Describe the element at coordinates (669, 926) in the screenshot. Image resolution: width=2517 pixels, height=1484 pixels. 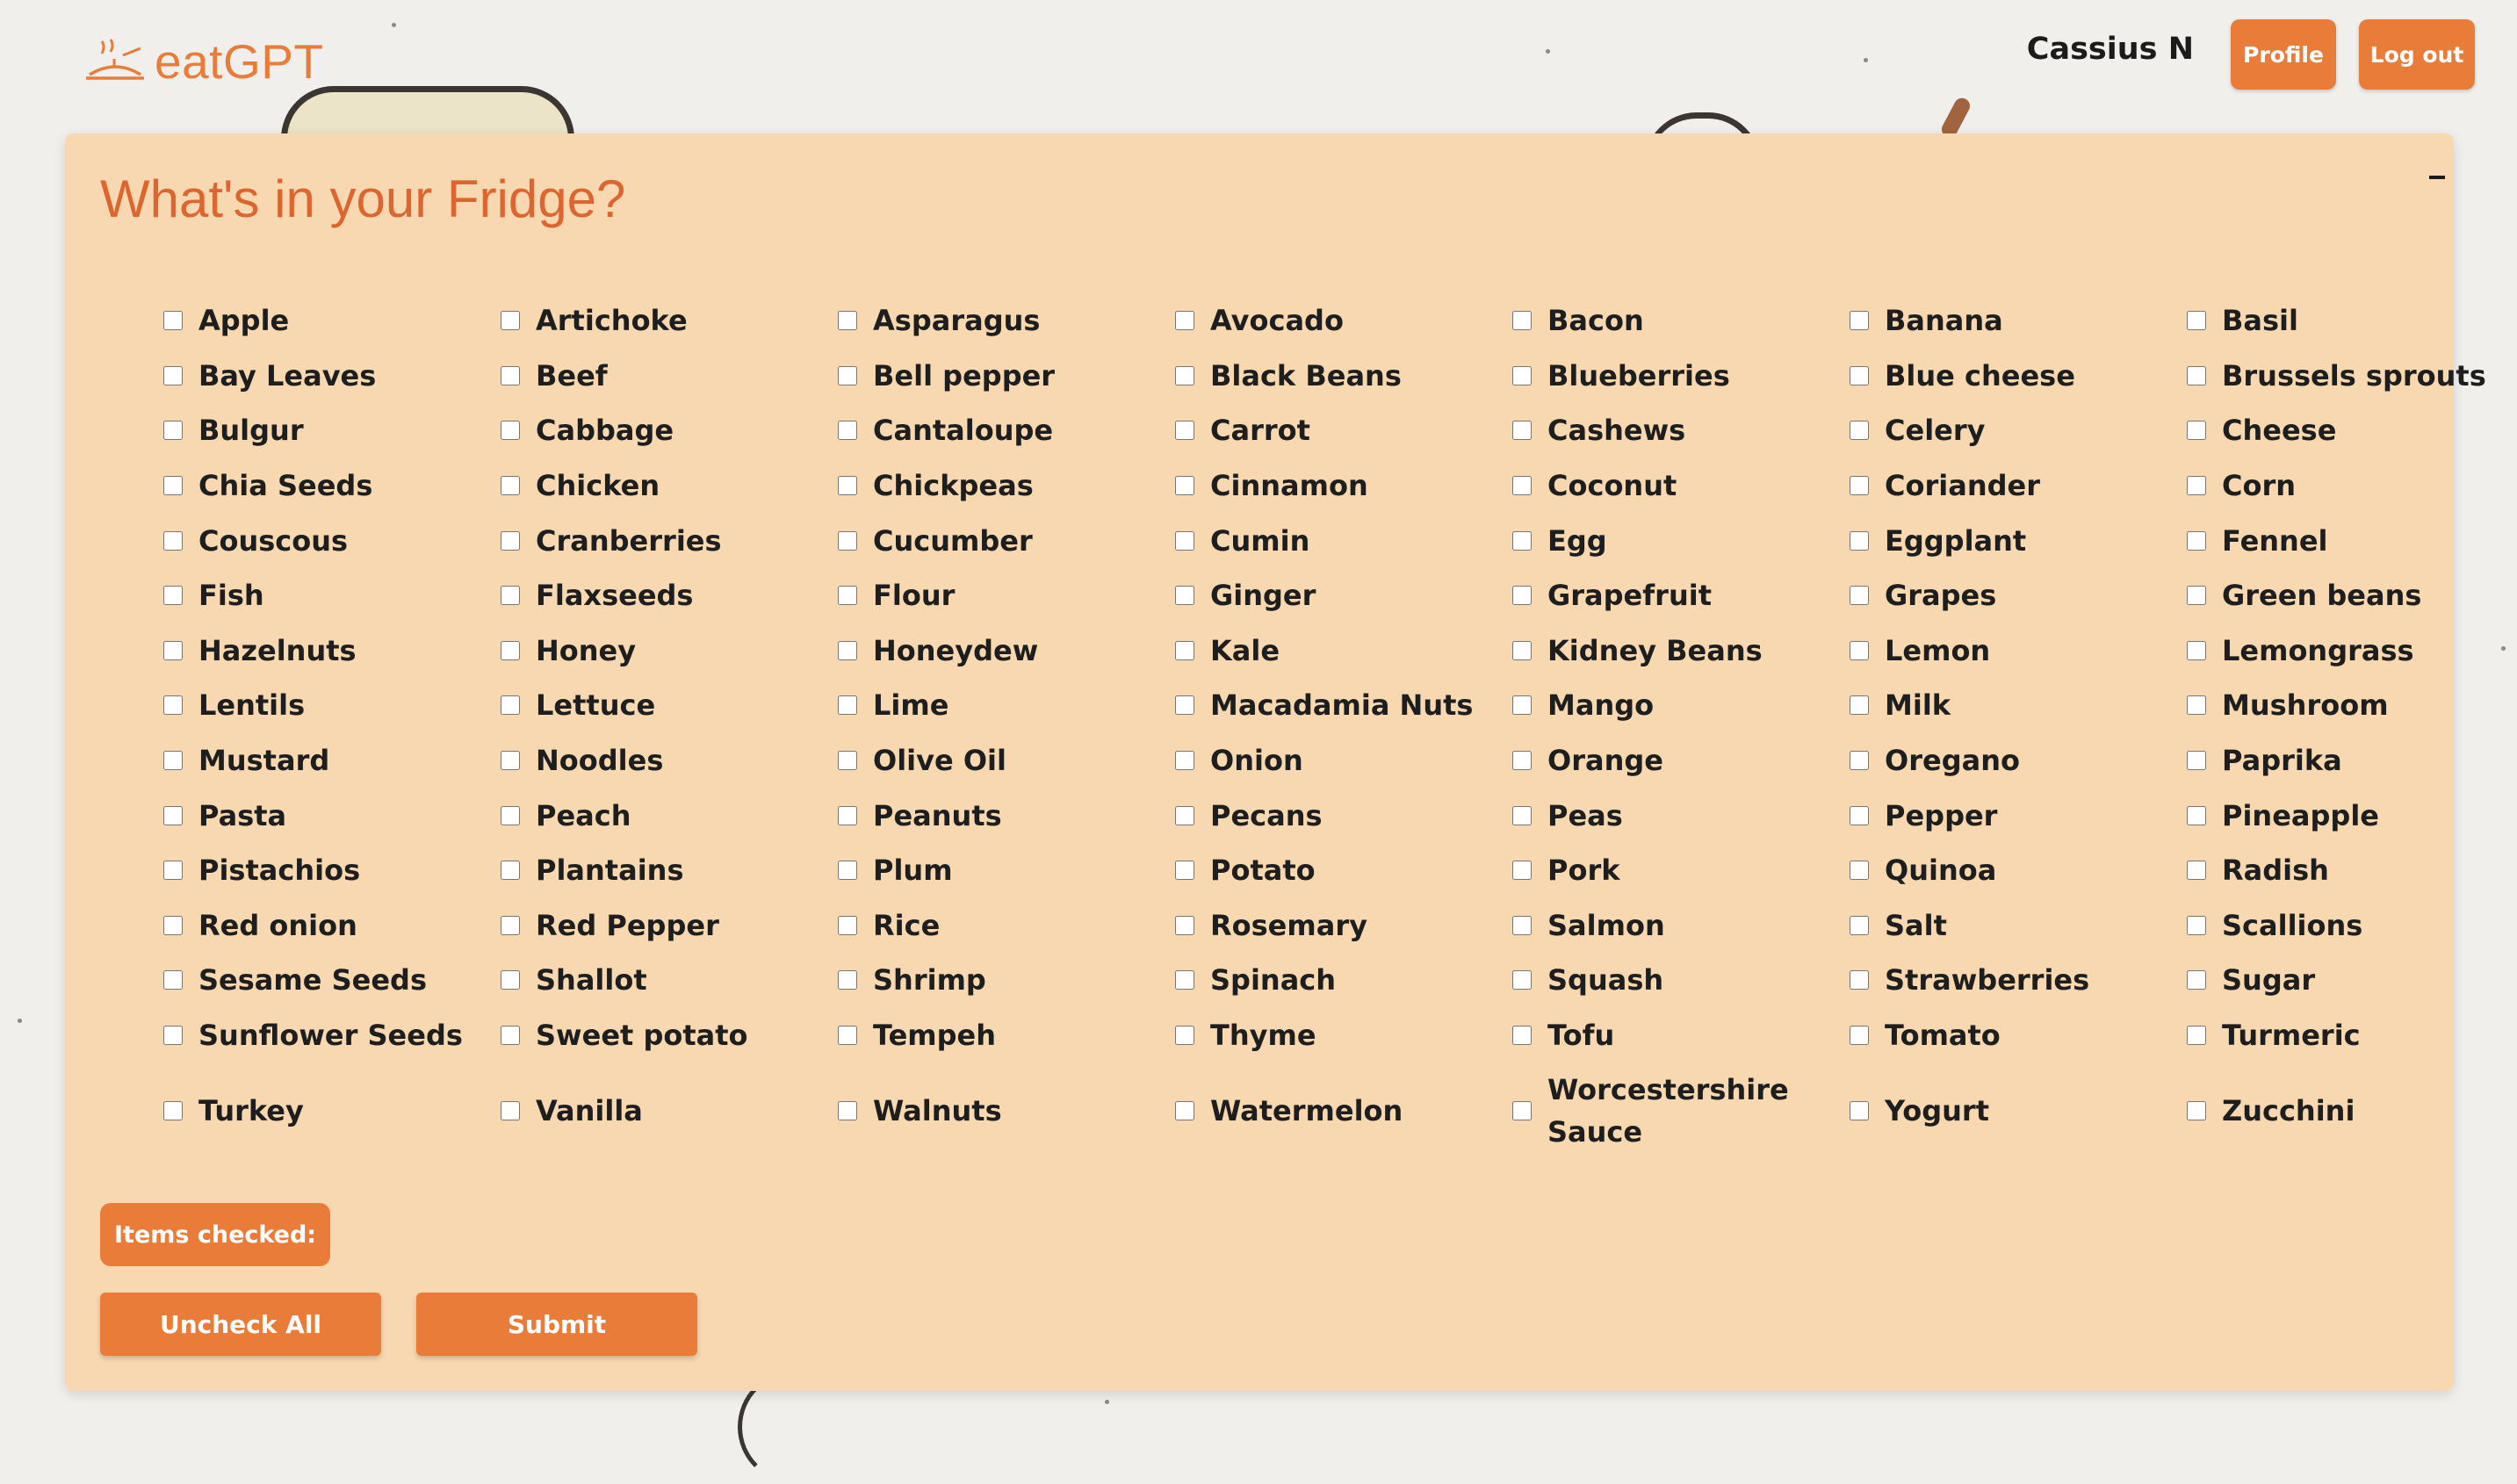
I see `ingredient-item: Red Pepper` at that location.